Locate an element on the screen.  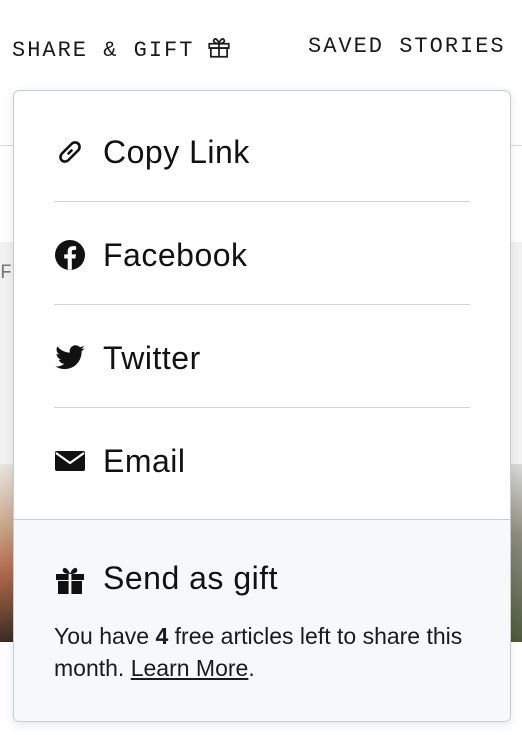
gift-note-prefix: You have is located at coordinates (105, 636).